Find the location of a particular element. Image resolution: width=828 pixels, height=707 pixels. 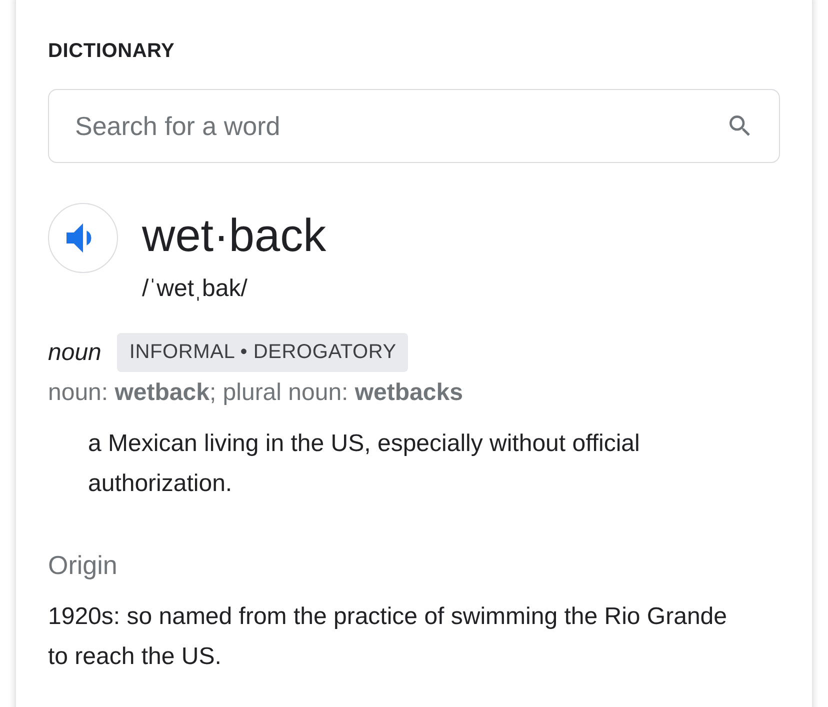

usage-label: INFORMAL • DEROGATORY is located at coordinates (262, 352).